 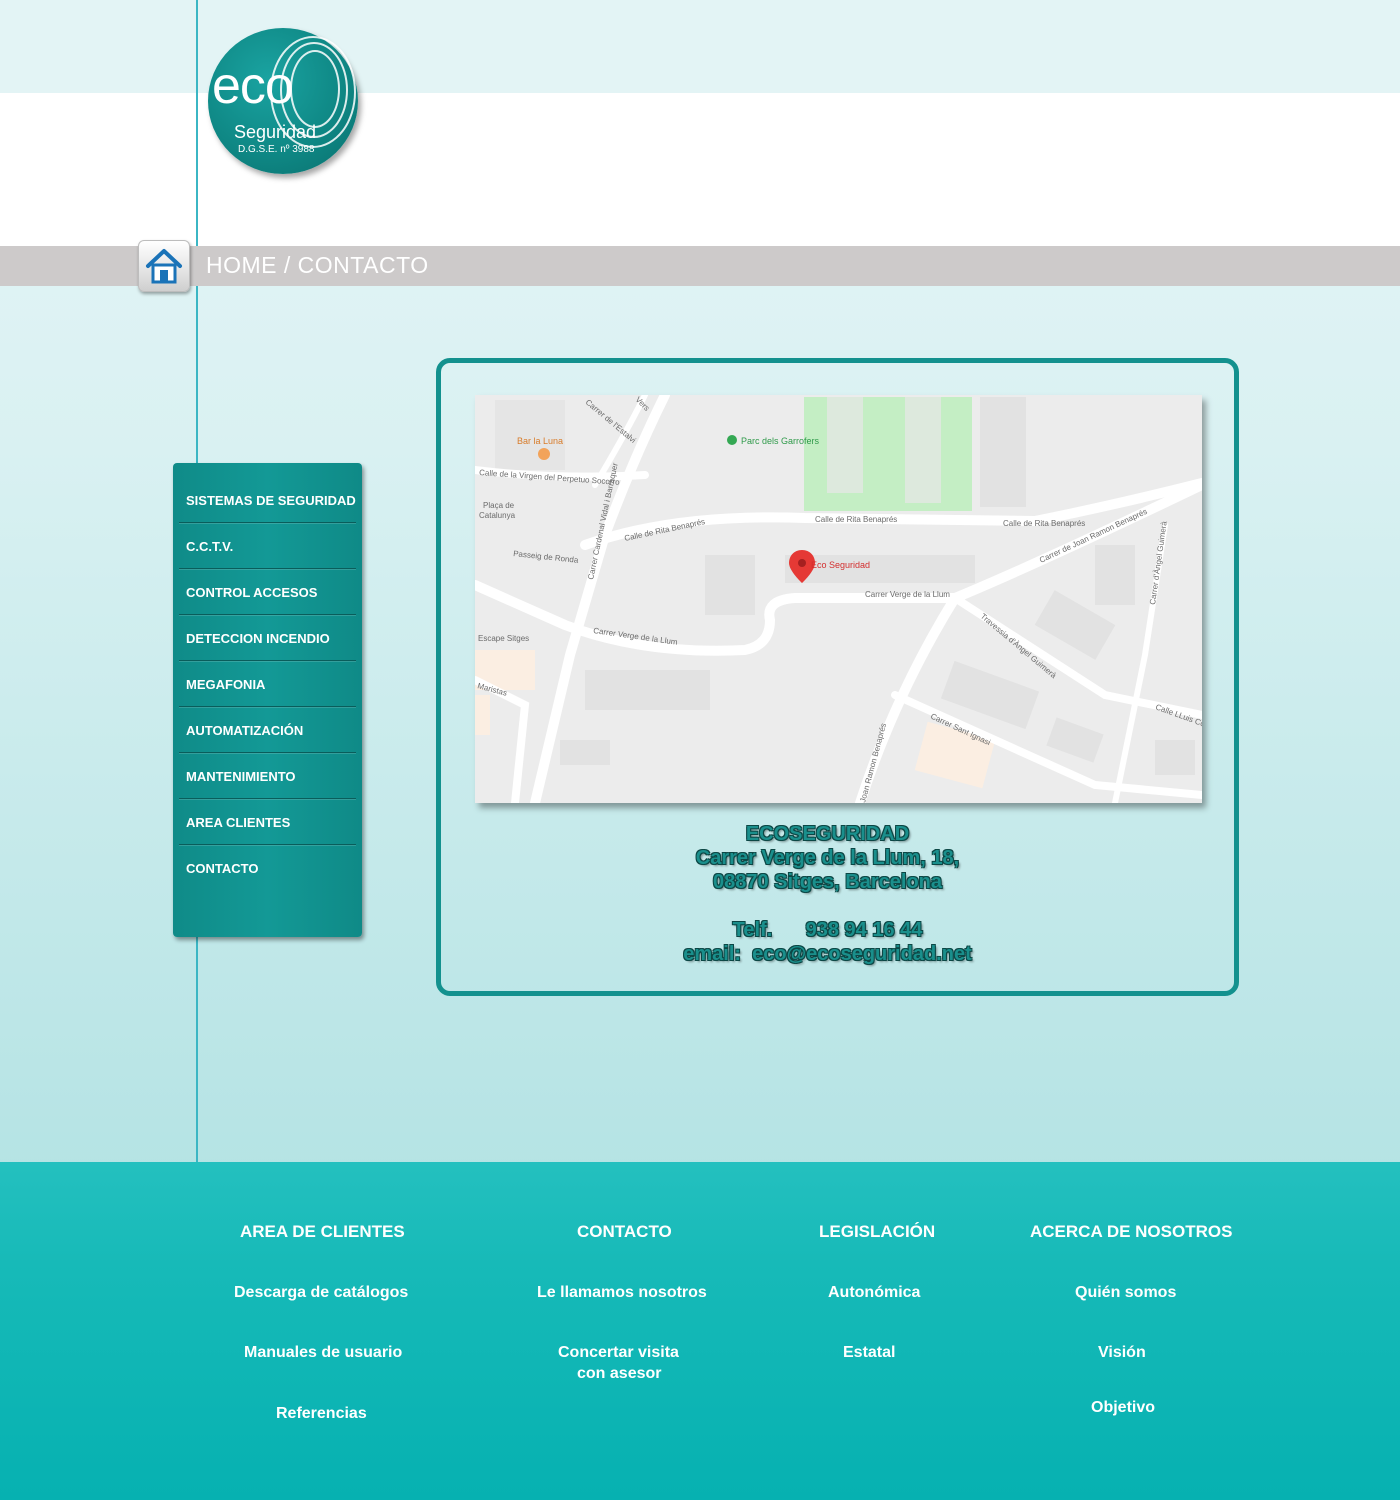 I want to click on map-label-park: Parc dels Garrofers, so click(x=780, y=441).